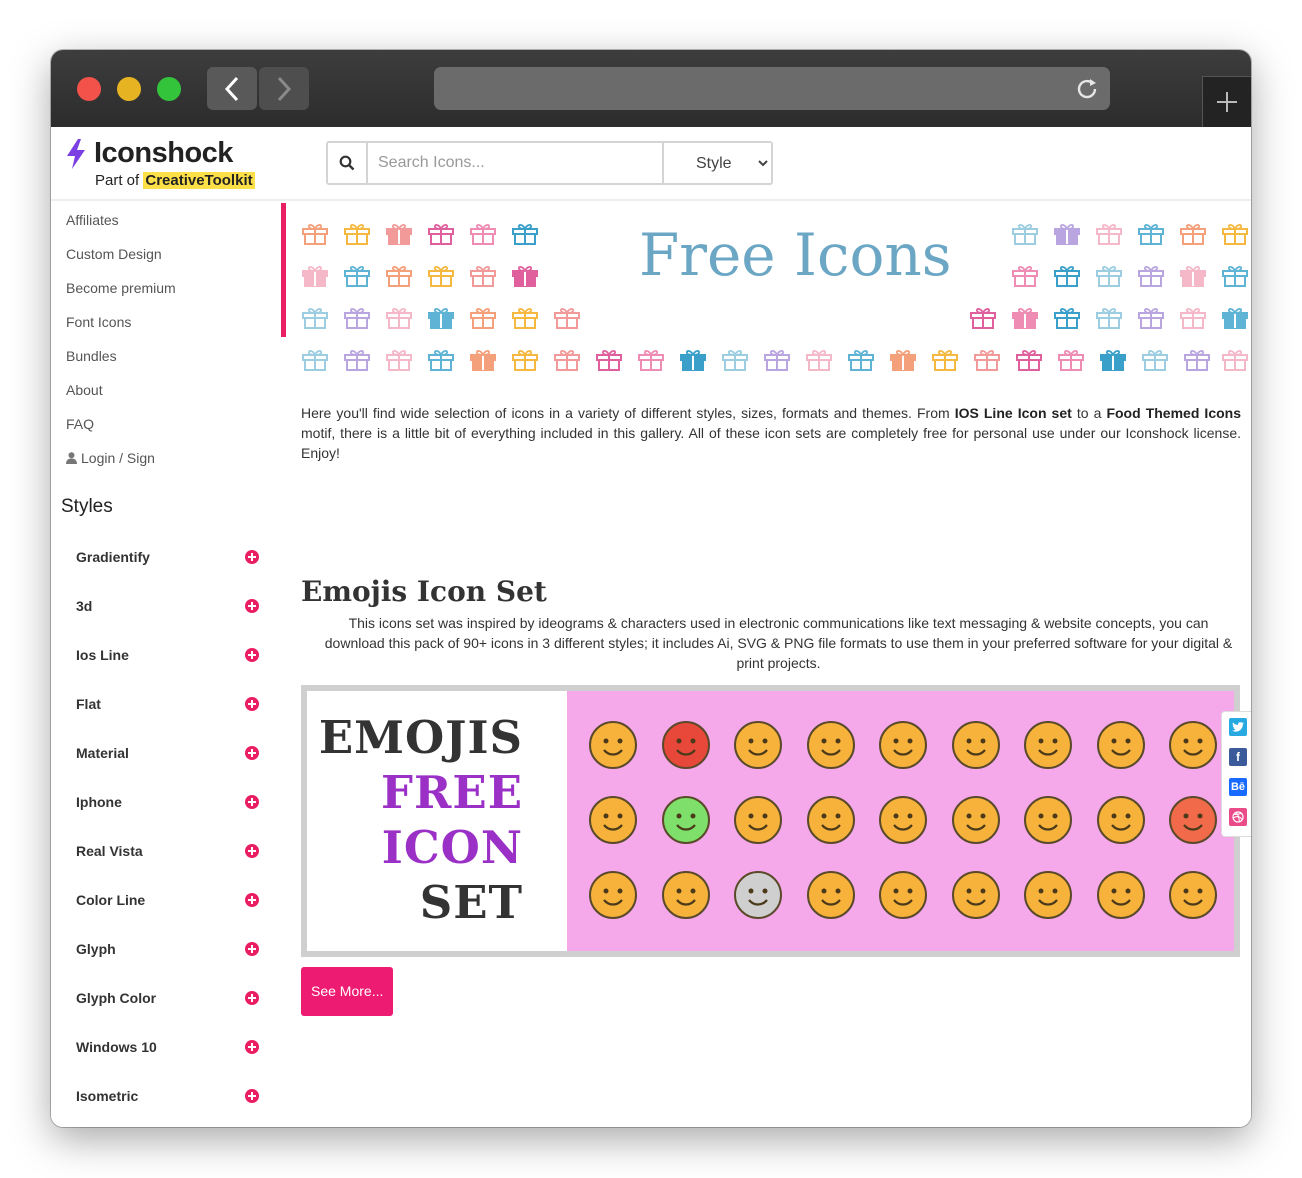 The height and width of the screenshot is (1178, 1302). Describe the element at coordinates (1238, 727) in the screenshot. I see `twitter-icon` at that location.